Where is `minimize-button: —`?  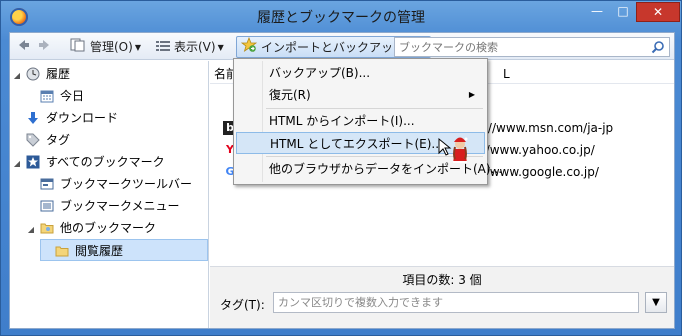
minimize-button: — is located at coordinates (597, 12).